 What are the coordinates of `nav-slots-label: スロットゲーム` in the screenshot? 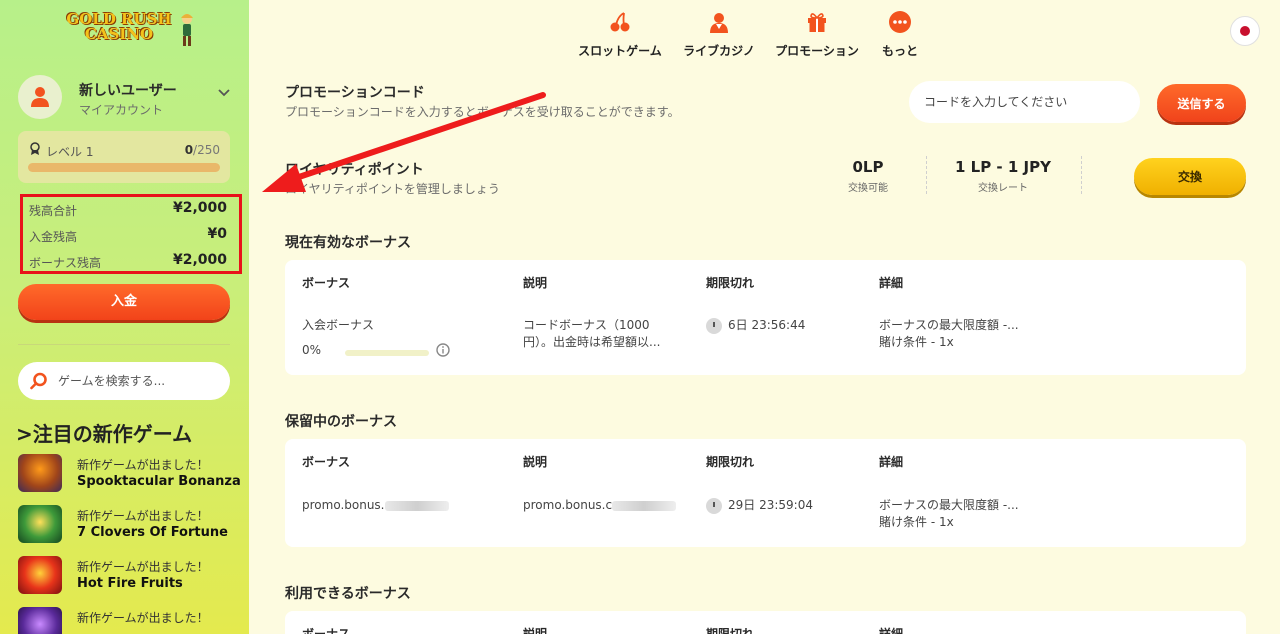 It's located at (620, 51).